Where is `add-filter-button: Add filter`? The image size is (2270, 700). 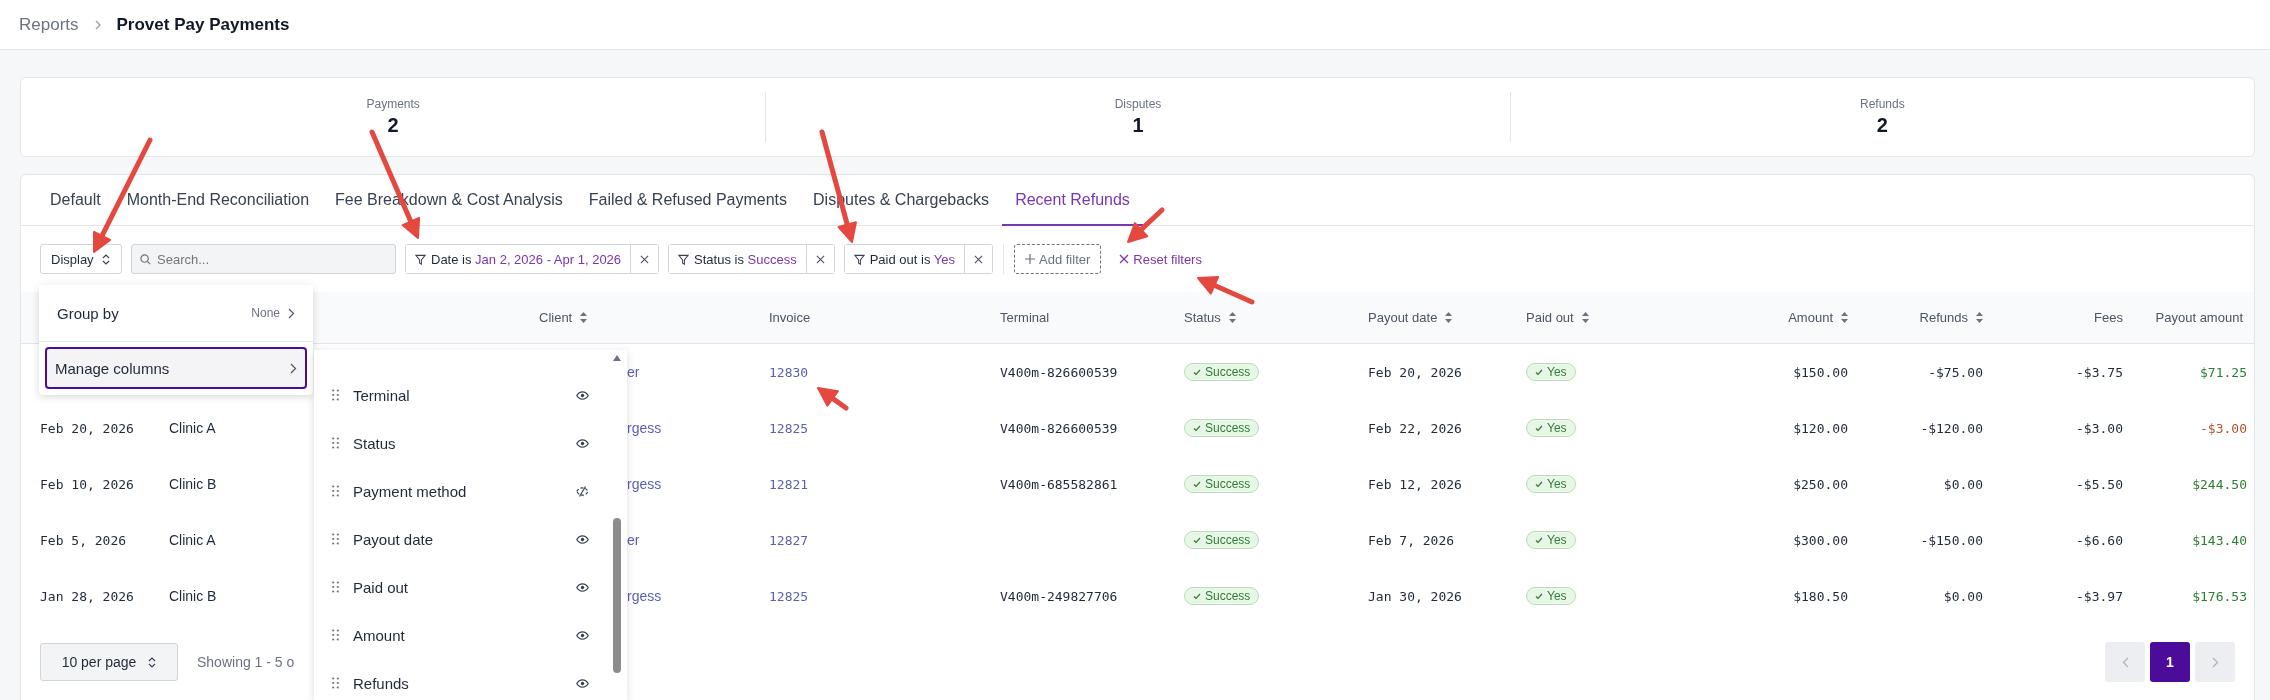
add-filter-button: Add filter is located at coordinates (1058, 259).